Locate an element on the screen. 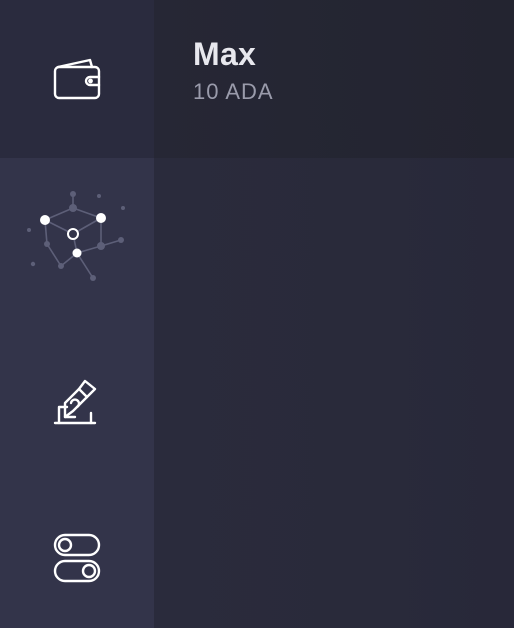 The height and width of the screenshot is (628, 514). vote-icon is located at coordinates (77, 403).